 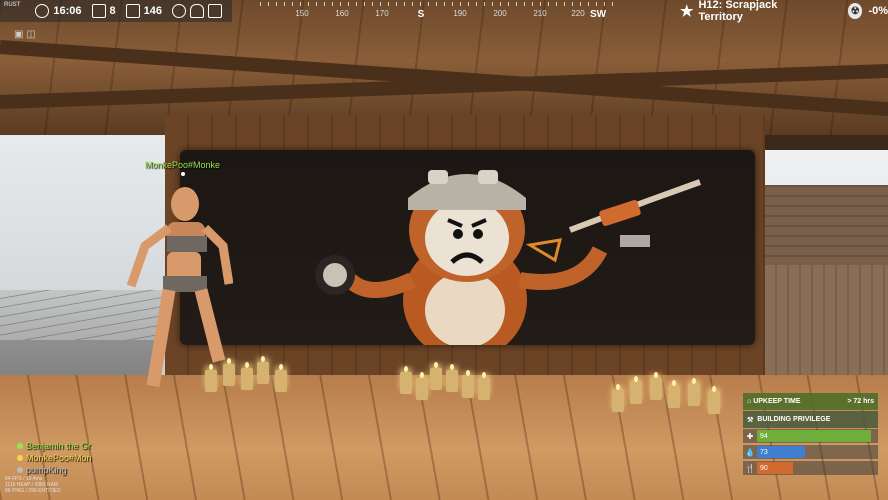 I want to click on team-member: Benjamin the Gr, so click(x=54, y=446).